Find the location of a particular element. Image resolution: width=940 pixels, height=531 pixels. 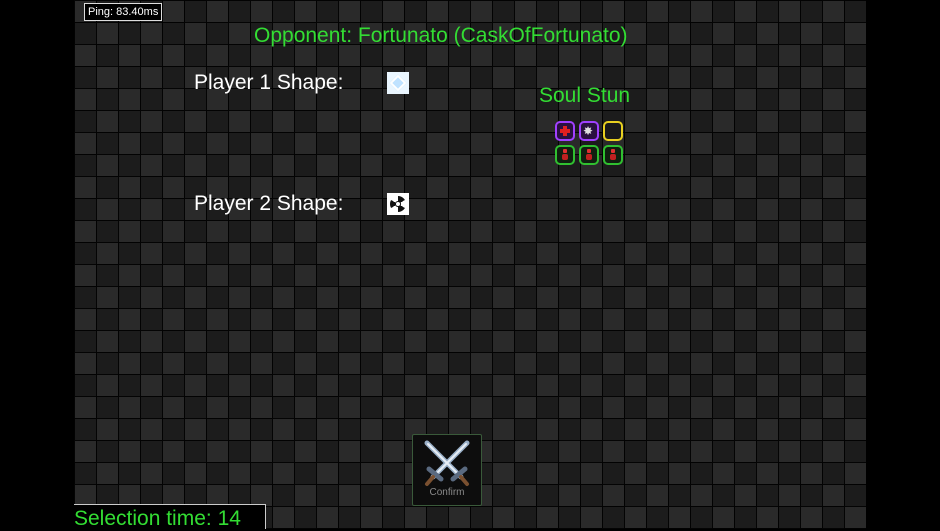

red-cross-icon is located at coordinates (565, 131).